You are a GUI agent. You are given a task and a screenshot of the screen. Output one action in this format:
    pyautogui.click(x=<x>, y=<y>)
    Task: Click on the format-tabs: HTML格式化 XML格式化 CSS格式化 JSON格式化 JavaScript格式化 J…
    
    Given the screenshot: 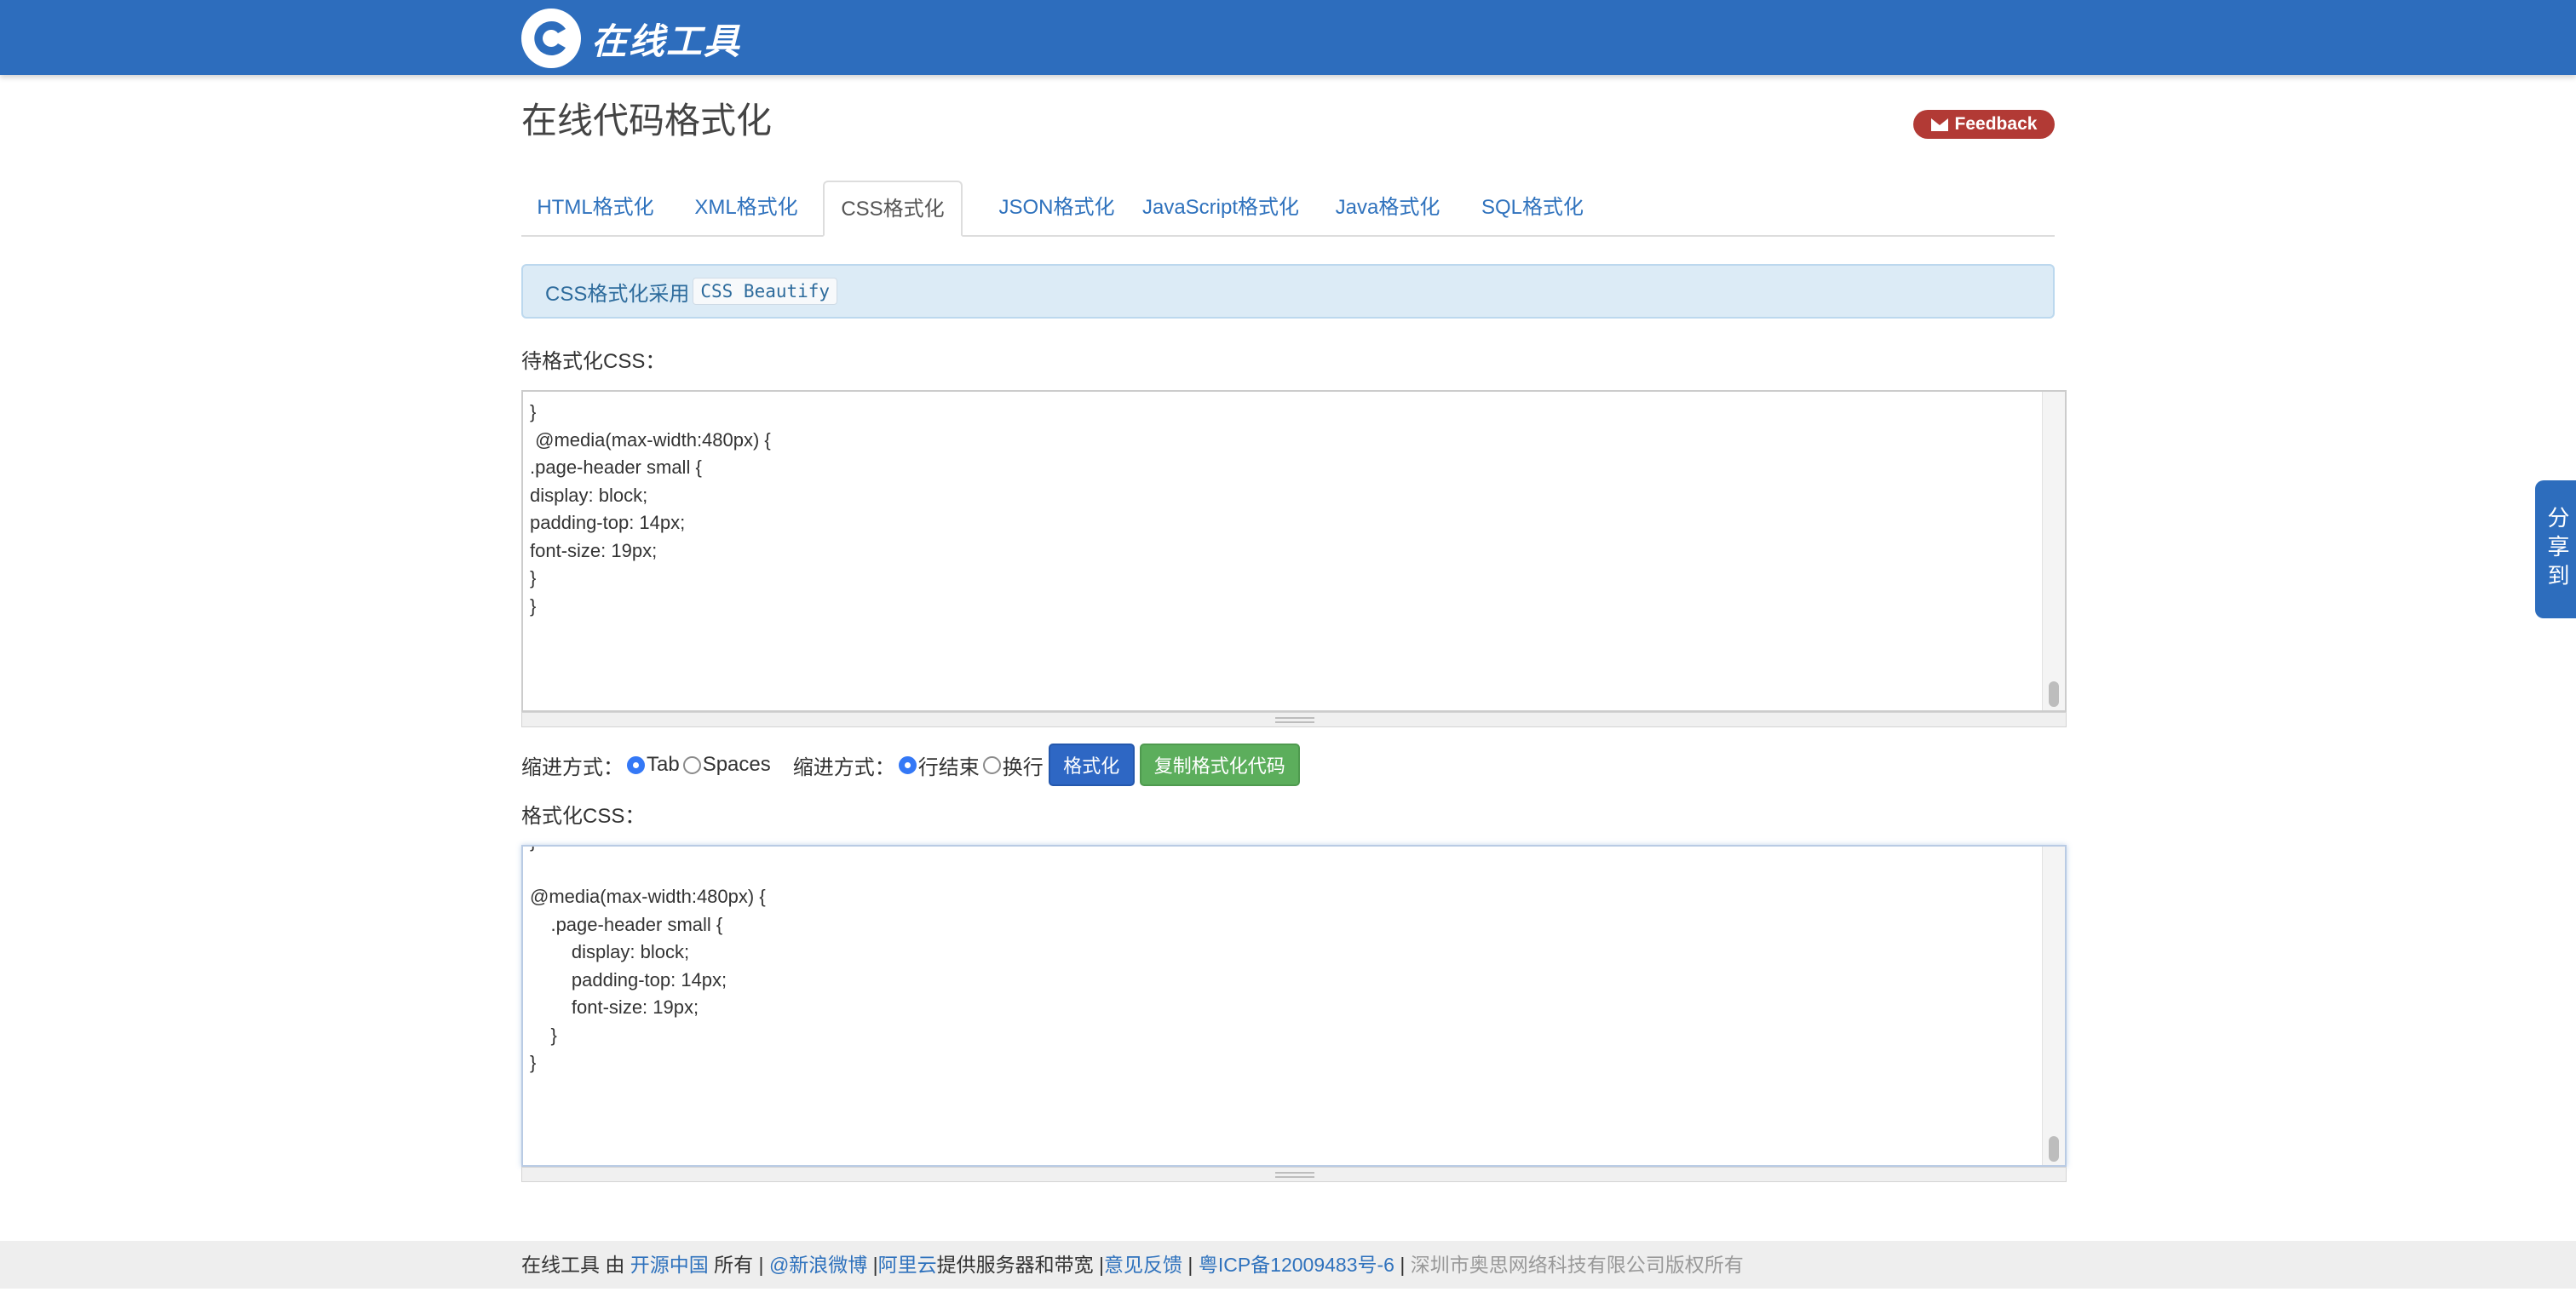 What is the action you would take?
    pyautogui.click(x=1288, y=209)
    